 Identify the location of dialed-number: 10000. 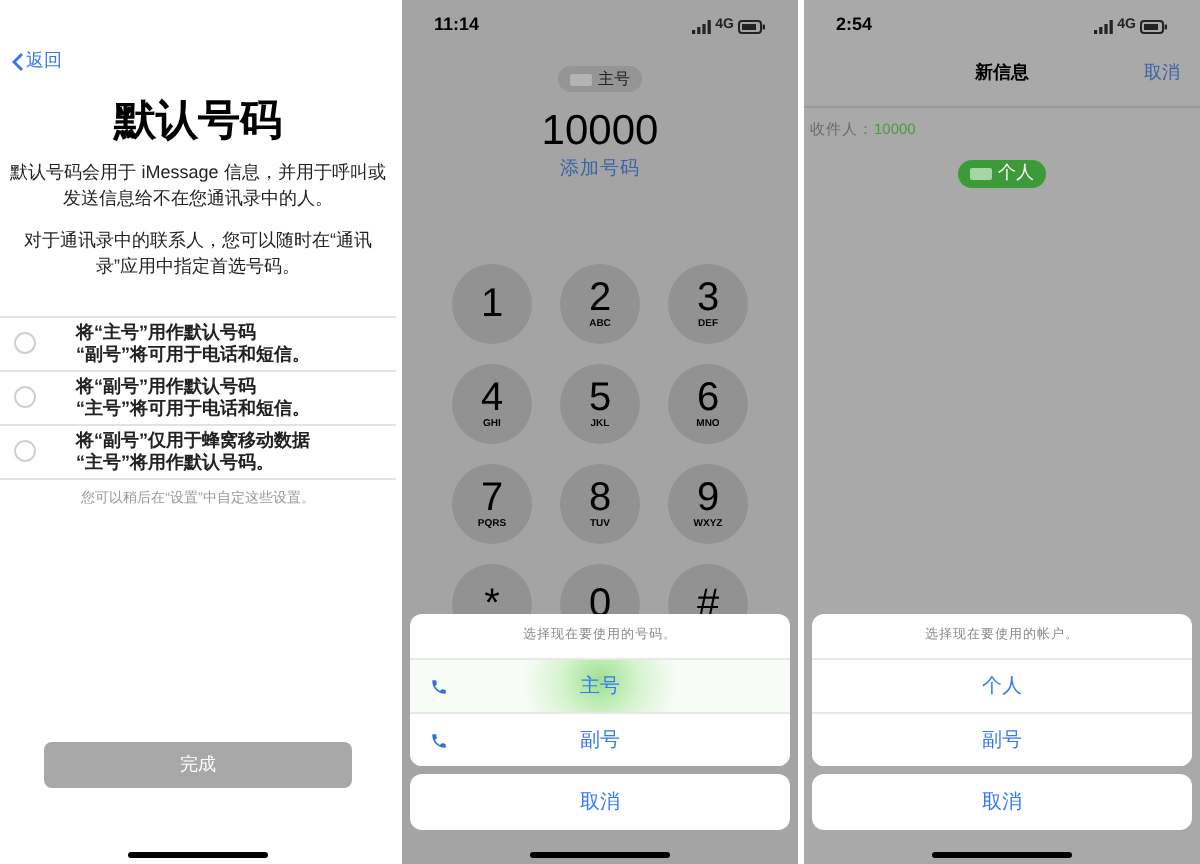
(600, 132).